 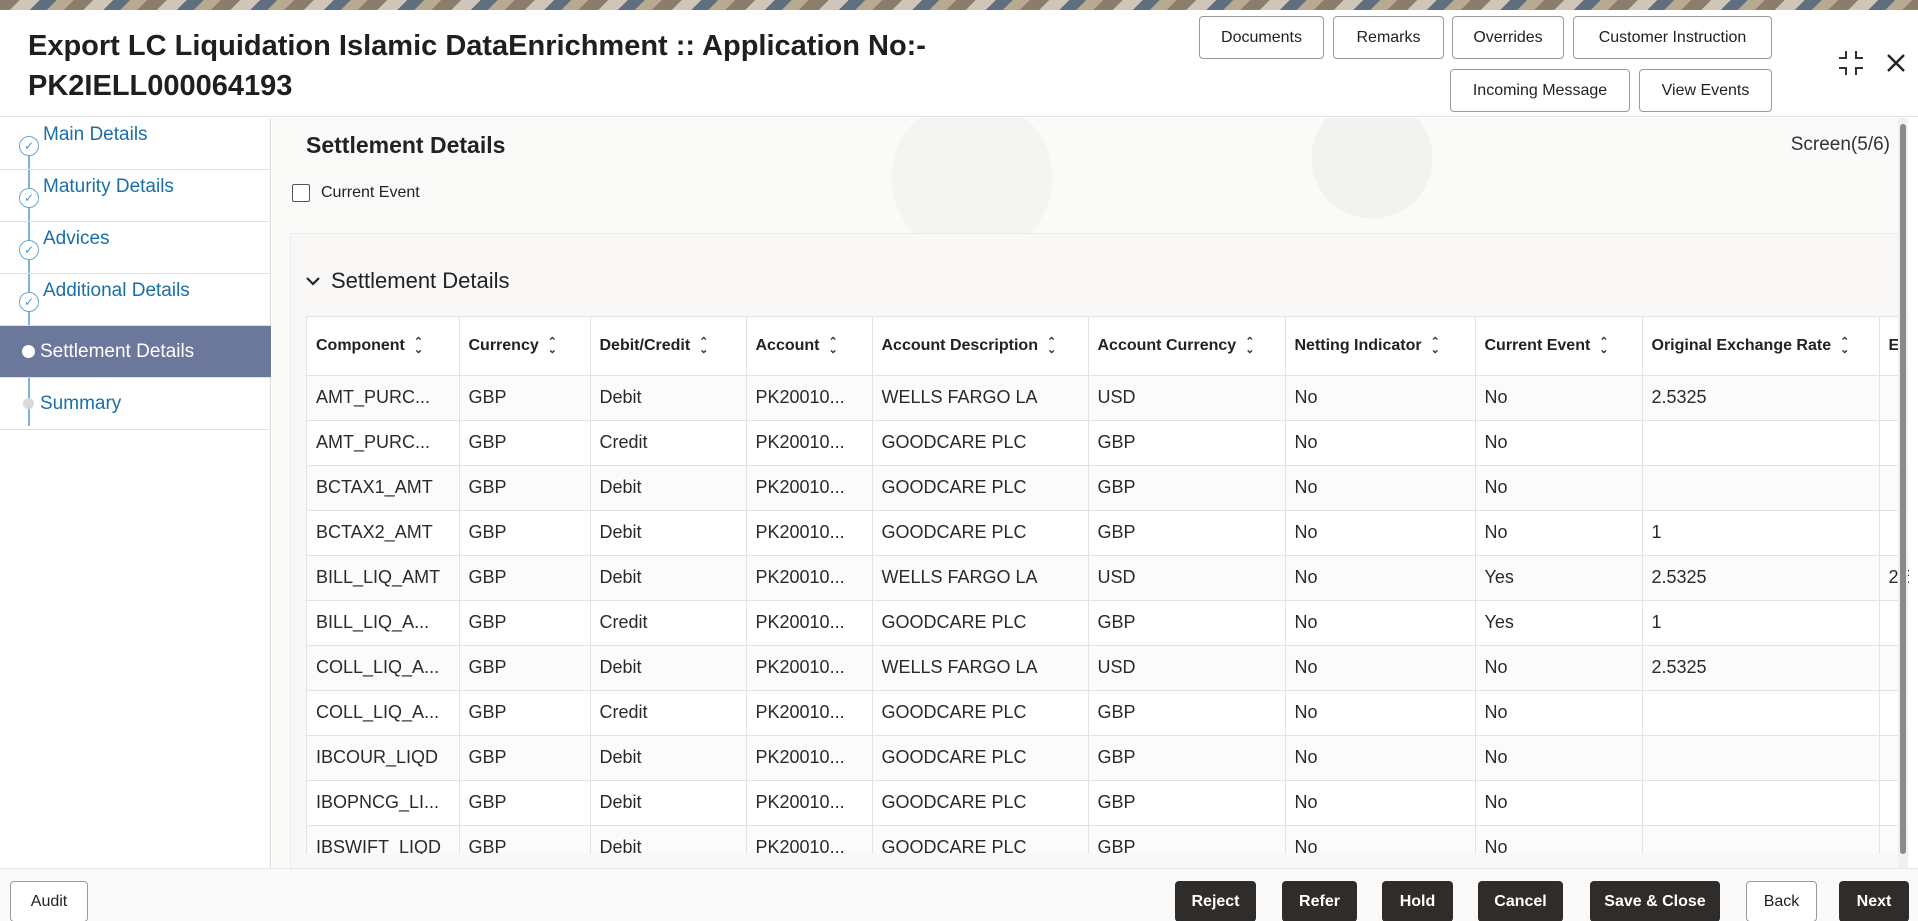 What do you see at coordinates (1781, 901) in the screenshot?
I see `back-button: Back` at bounding box center [1781, 901].